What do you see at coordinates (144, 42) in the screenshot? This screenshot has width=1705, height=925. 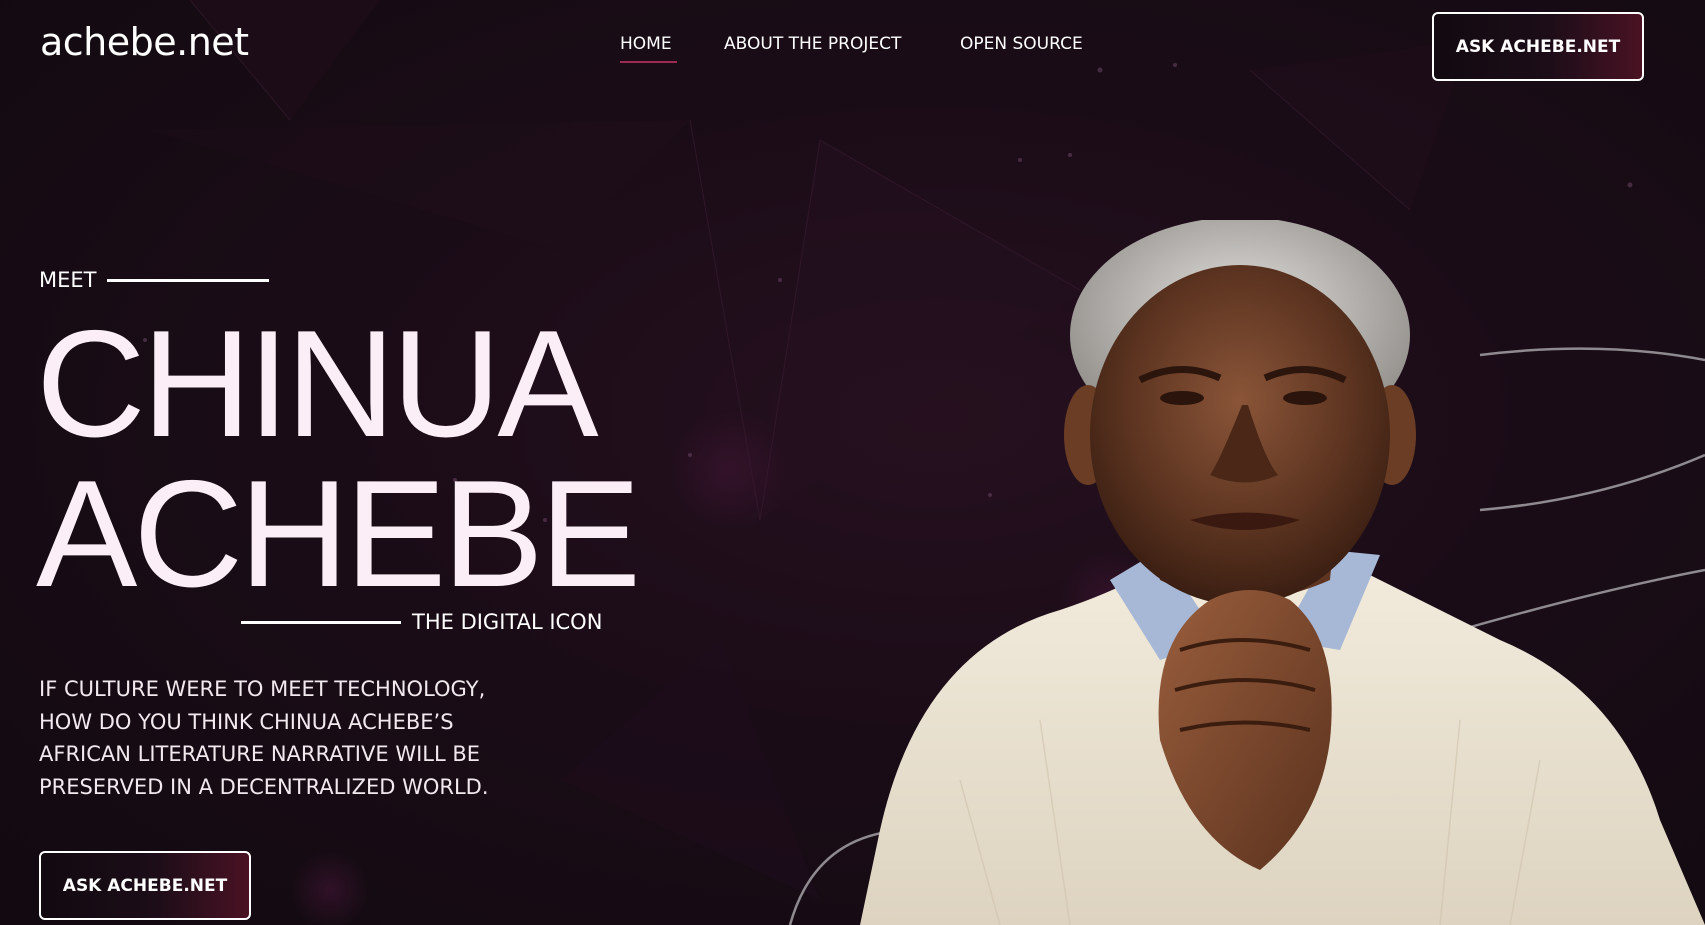 I see `site-logo: achebe.net` at bounding box center [144, 42].